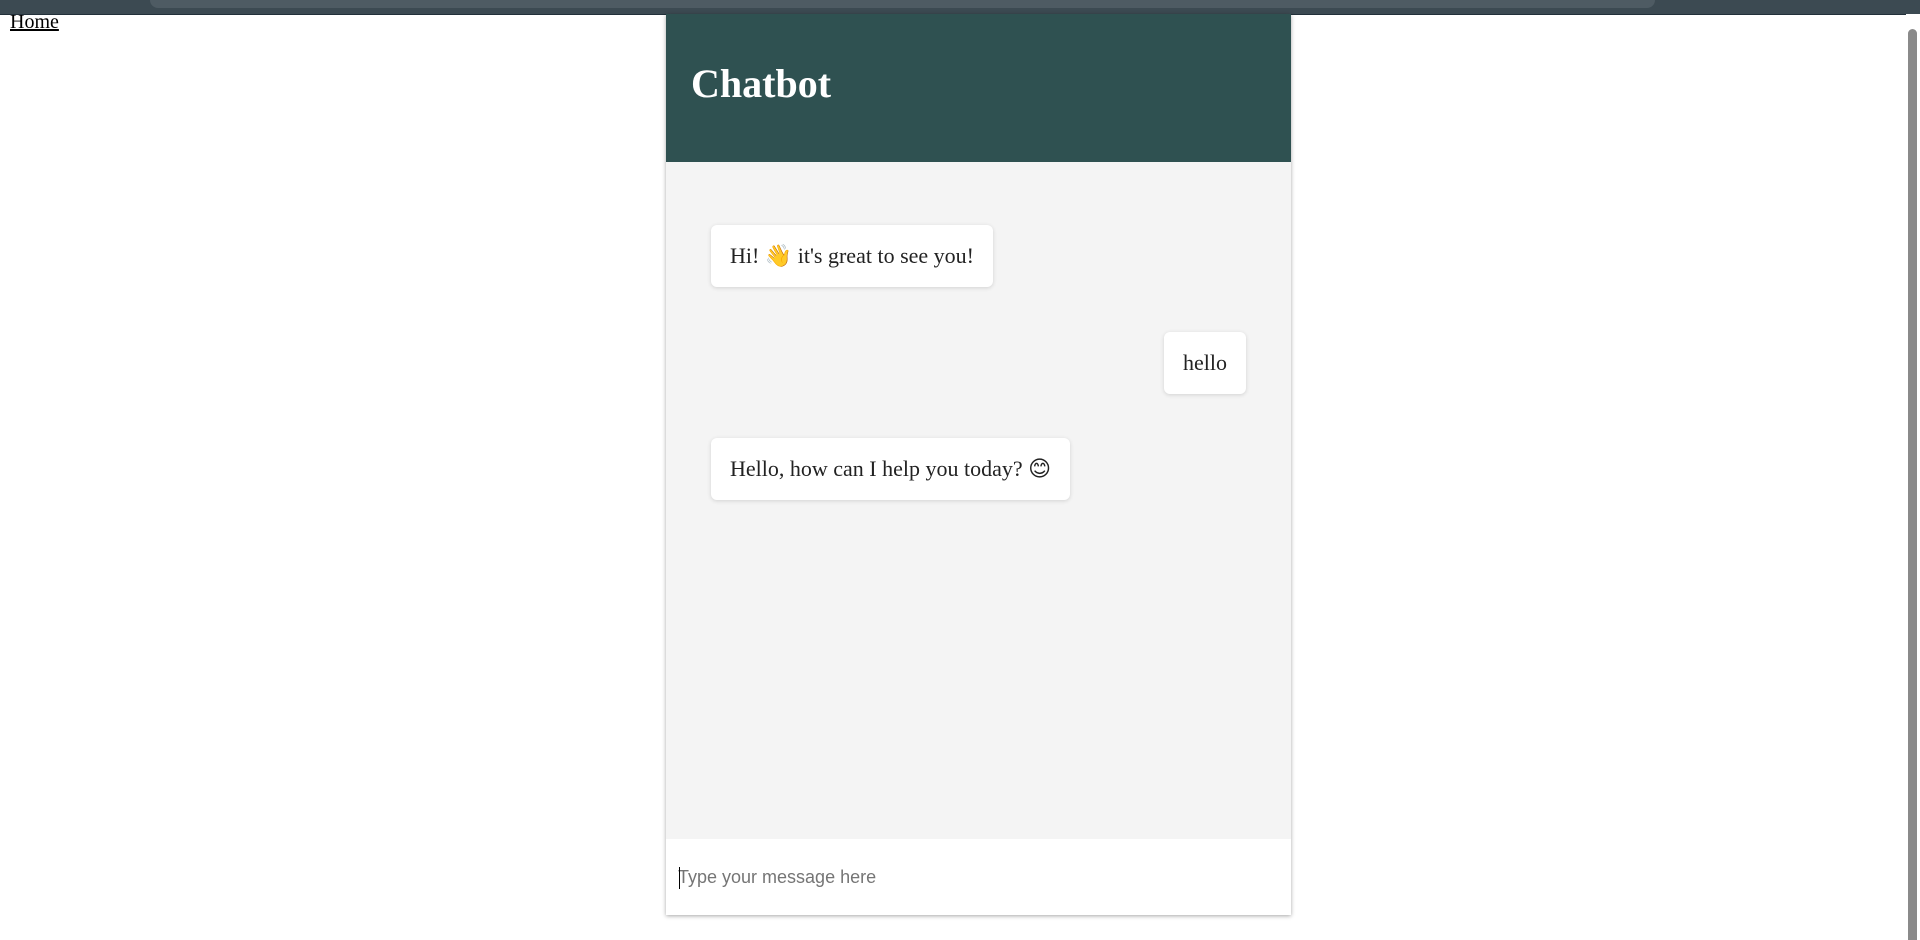 This screenshot has height=940, width=1920. Describe the element at coordinates (902, 4) in the screenshot. I see `browser-top-strip-tab` at that location.